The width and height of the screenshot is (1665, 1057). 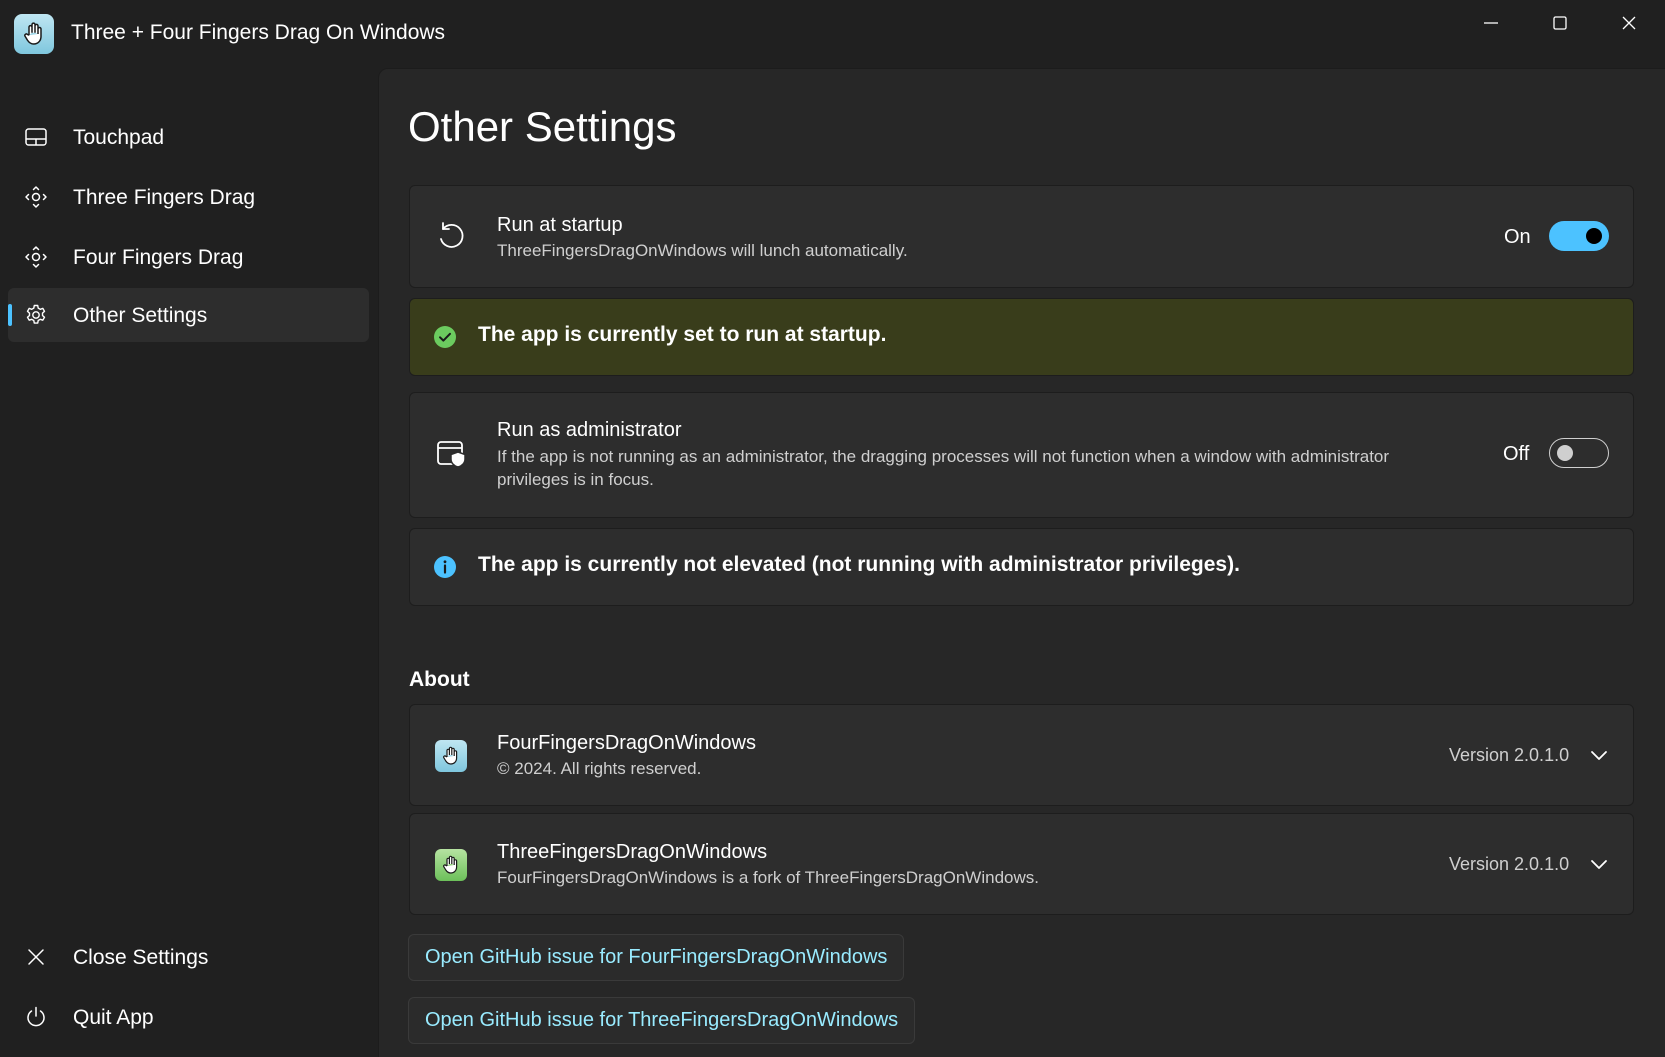 I want to click on success-check-icon, so click(x=445, y=337).